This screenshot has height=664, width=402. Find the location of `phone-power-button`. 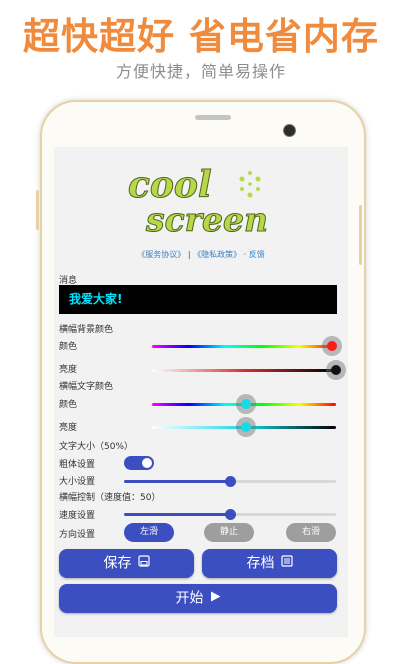

phone-power-button is located at coordinates (360, 235).